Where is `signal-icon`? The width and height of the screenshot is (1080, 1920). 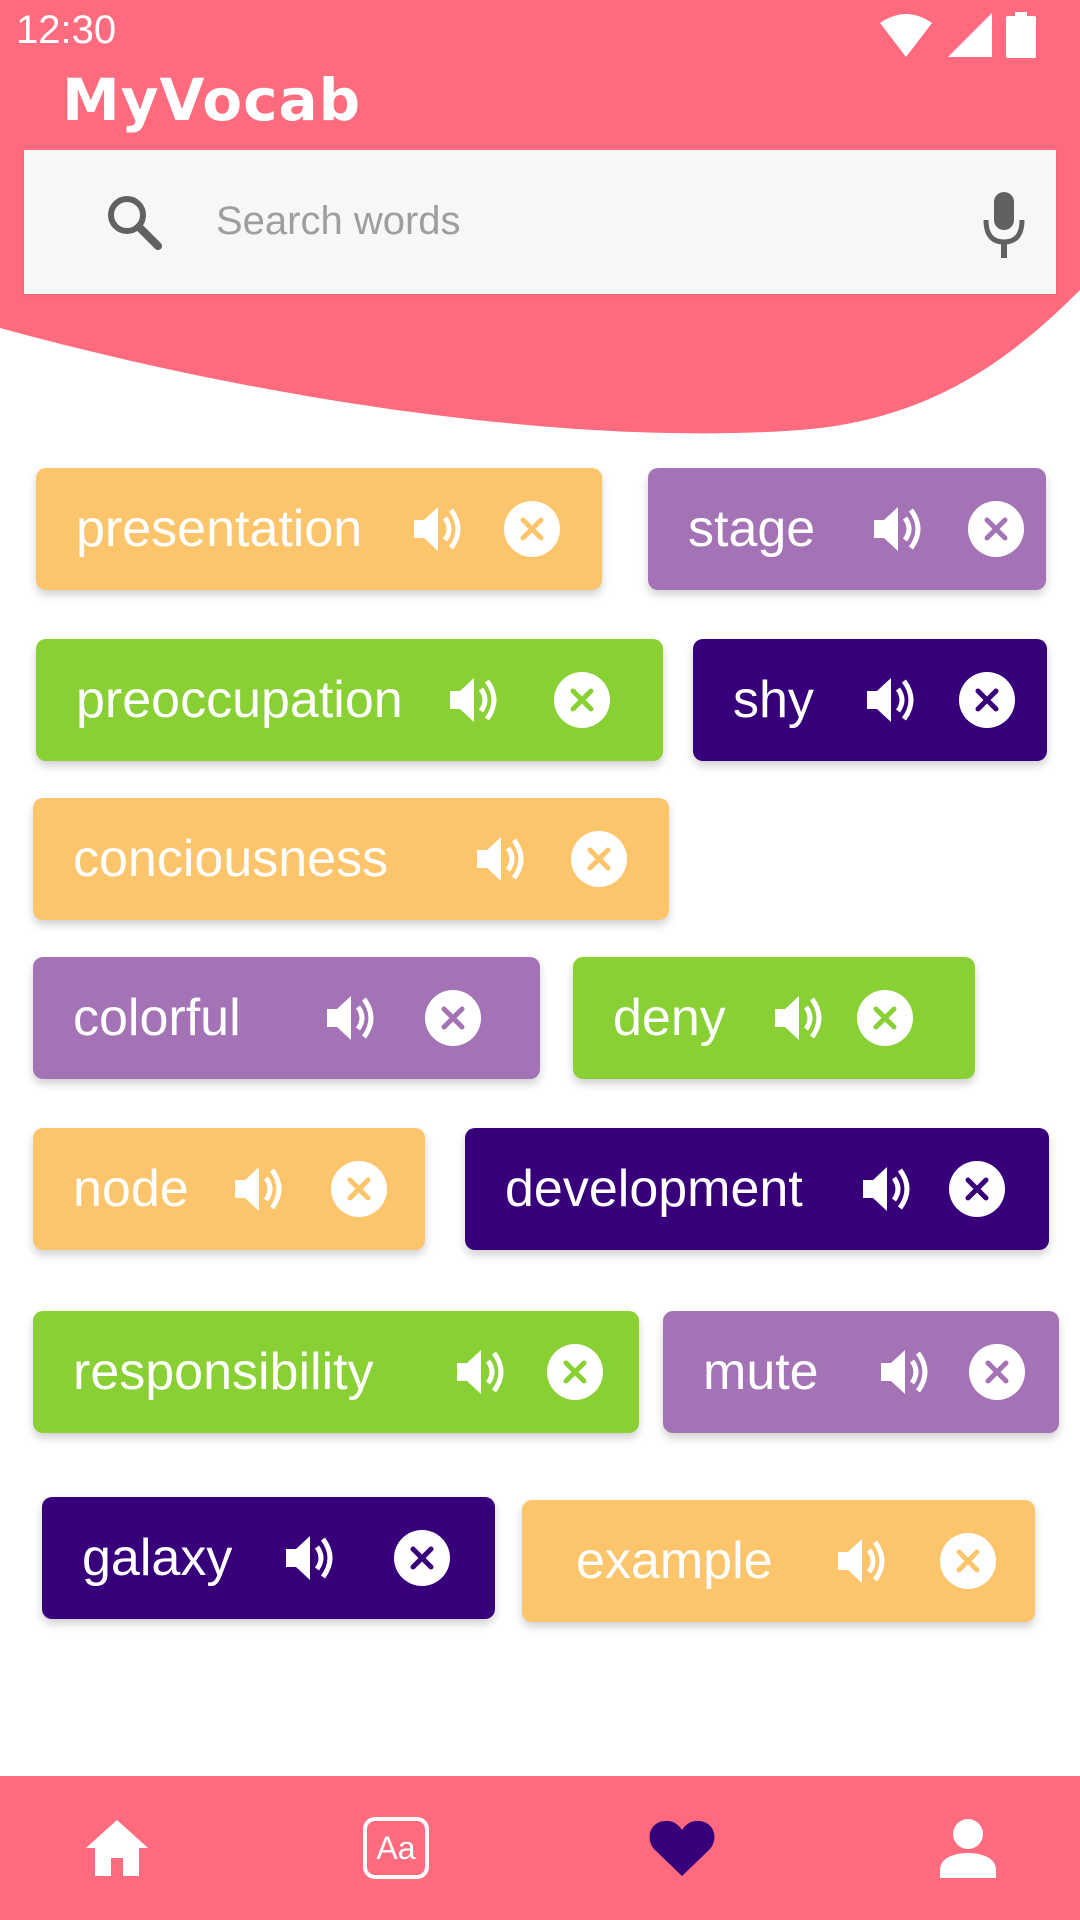 signal-icon is located at coordinates (970, 35).